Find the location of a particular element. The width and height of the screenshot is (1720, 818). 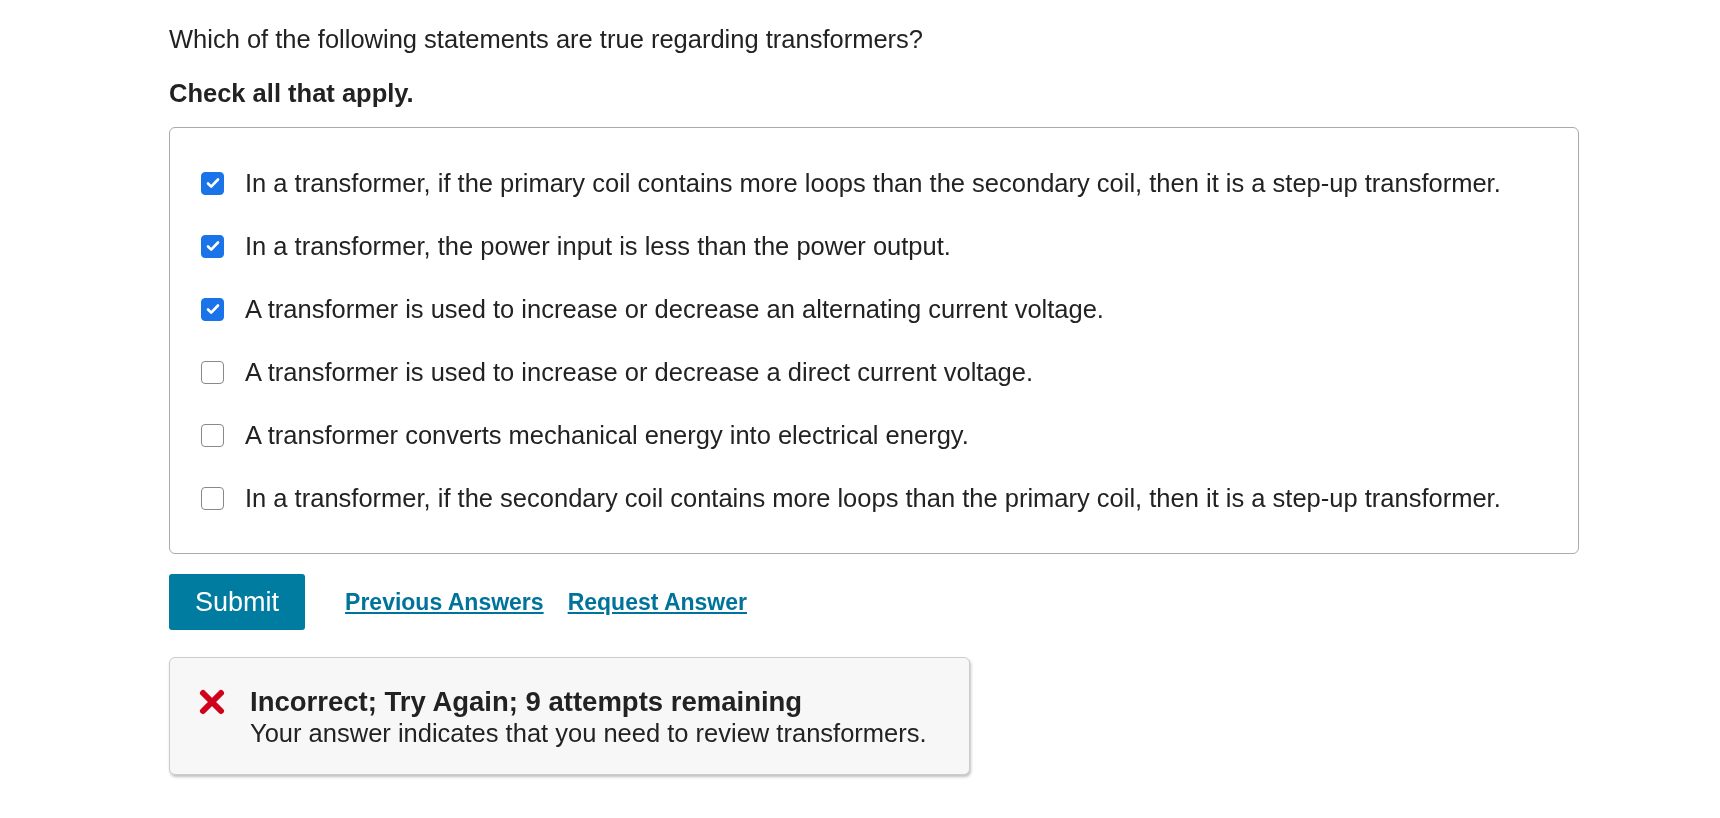

answer-link: Previous Answers is located at coordinates (444, 601).